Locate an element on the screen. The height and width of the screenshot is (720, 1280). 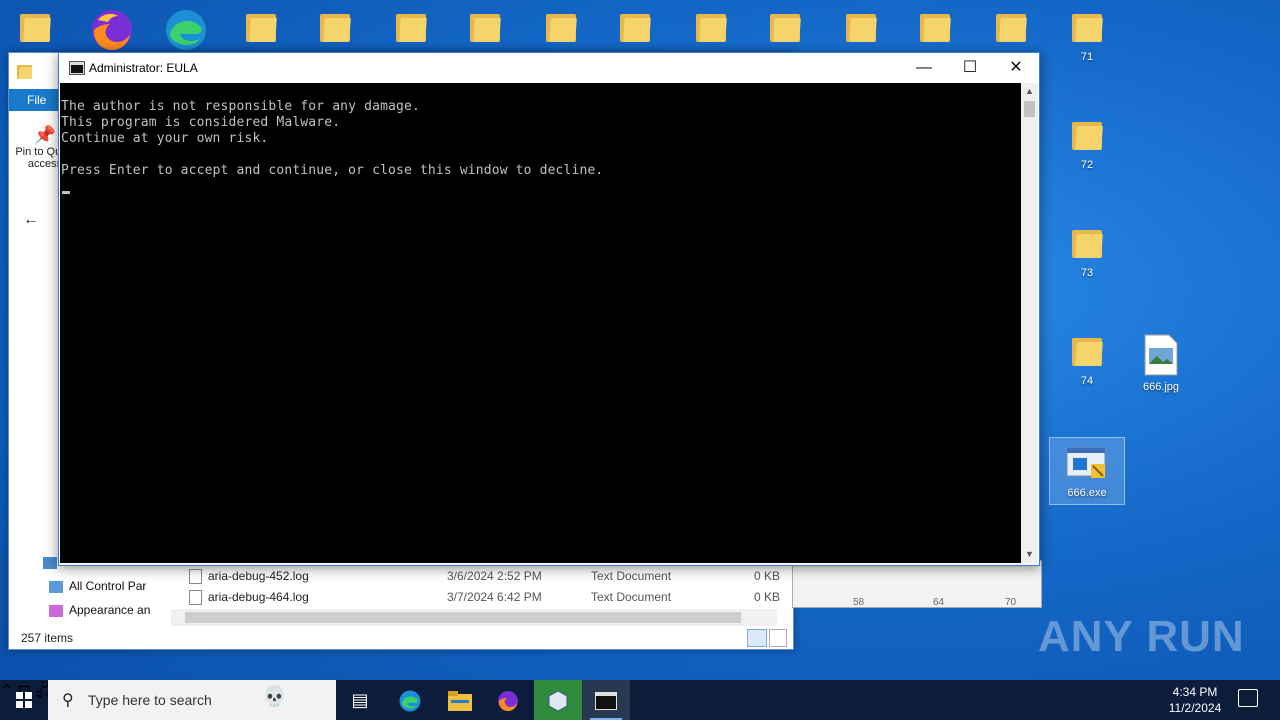
status-item-count: 257 items is located at coordinates (47, 638).